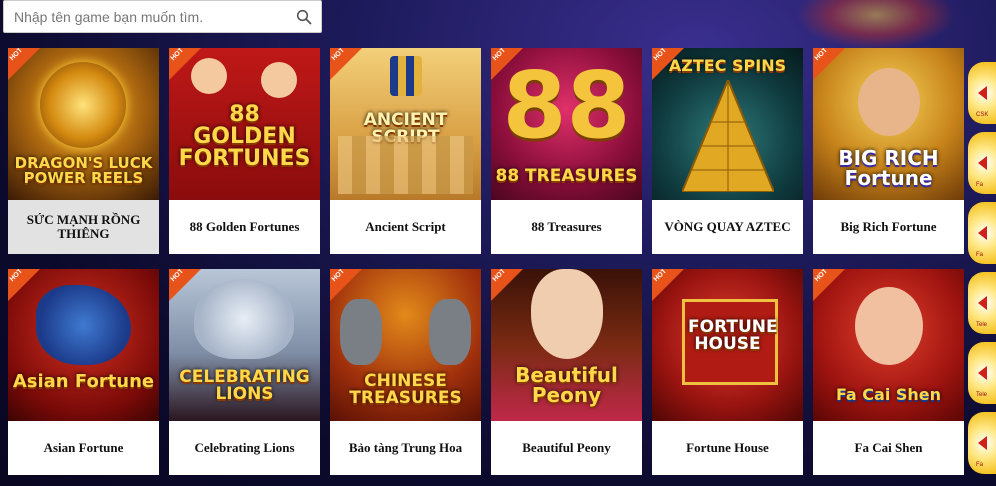 Image resolution: width=996 pixels, height=486 pixels. Describe the element at coordinates (83, 105) in the screenshot. I see `dragon-emblem` at that location.